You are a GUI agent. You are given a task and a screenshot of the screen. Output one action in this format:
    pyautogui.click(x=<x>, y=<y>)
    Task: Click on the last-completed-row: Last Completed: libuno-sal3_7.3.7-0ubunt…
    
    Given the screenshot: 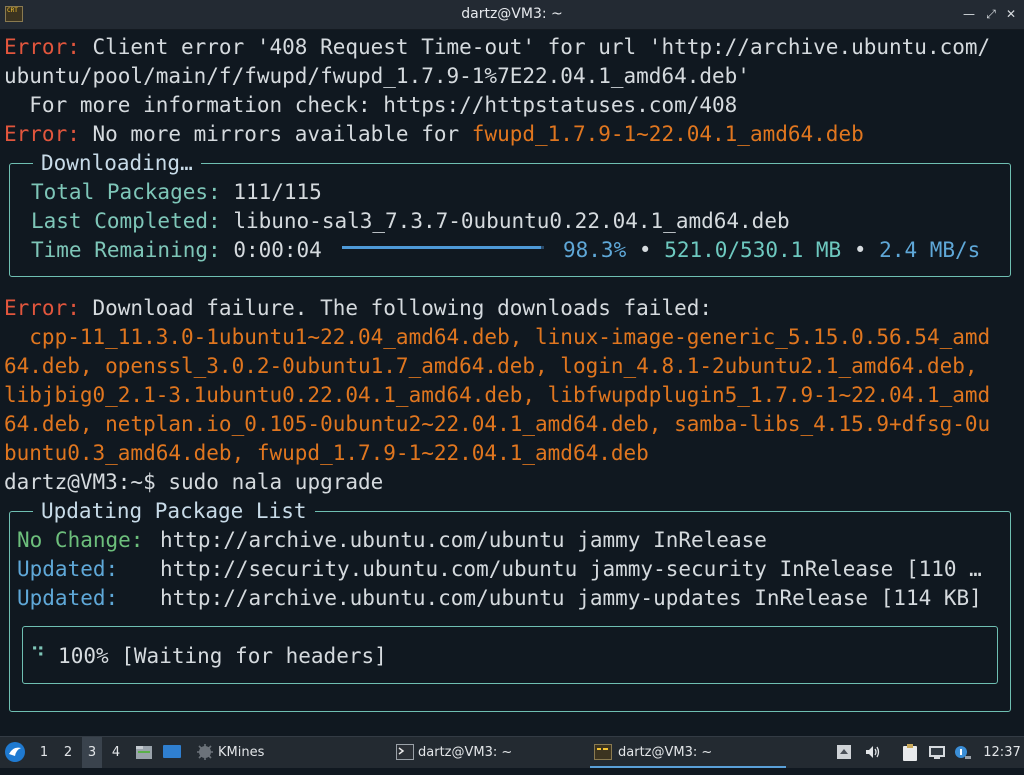 What is the action you would take?
    pyautogui.click(x=410, y=221)
    